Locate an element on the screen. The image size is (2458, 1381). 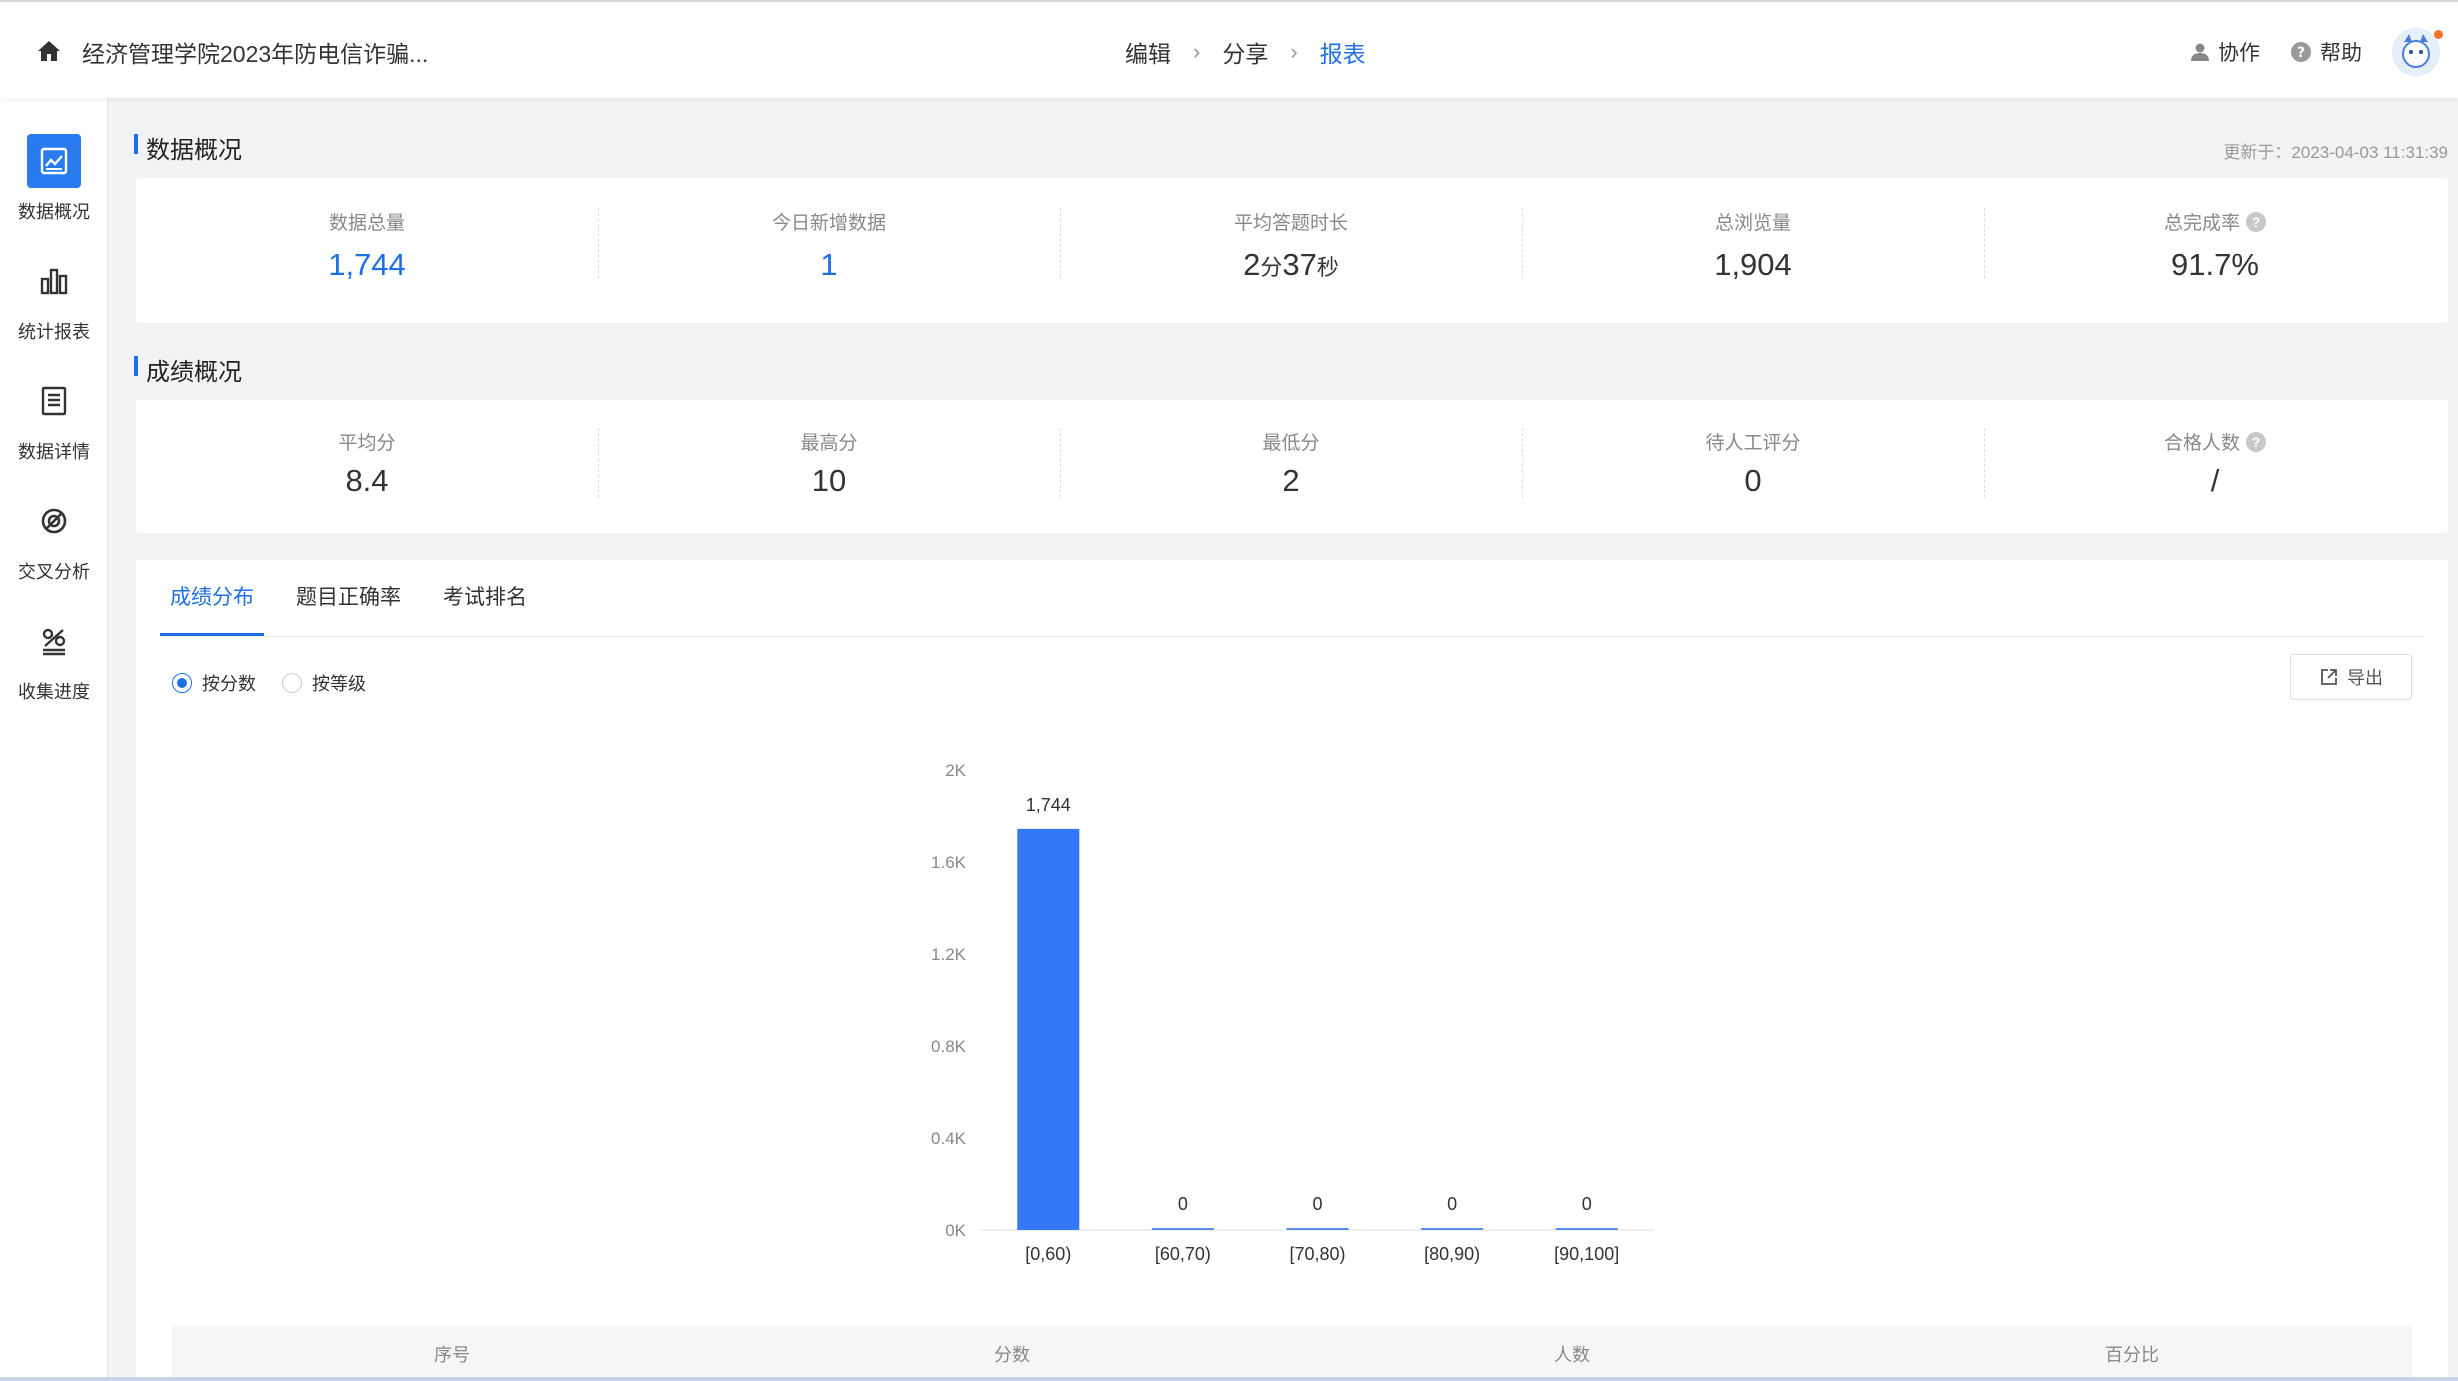
stat-label: 总完成率 ? is located at coordinates (2215, 221).